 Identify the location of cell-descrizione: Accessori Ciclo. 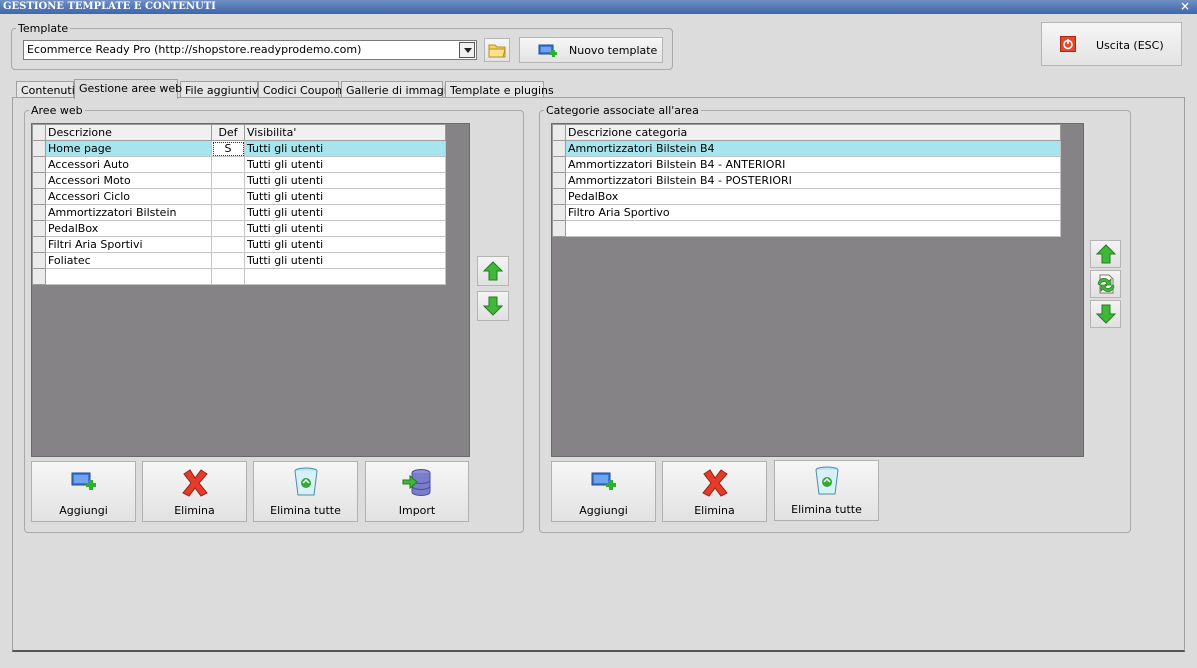
(128, 196).